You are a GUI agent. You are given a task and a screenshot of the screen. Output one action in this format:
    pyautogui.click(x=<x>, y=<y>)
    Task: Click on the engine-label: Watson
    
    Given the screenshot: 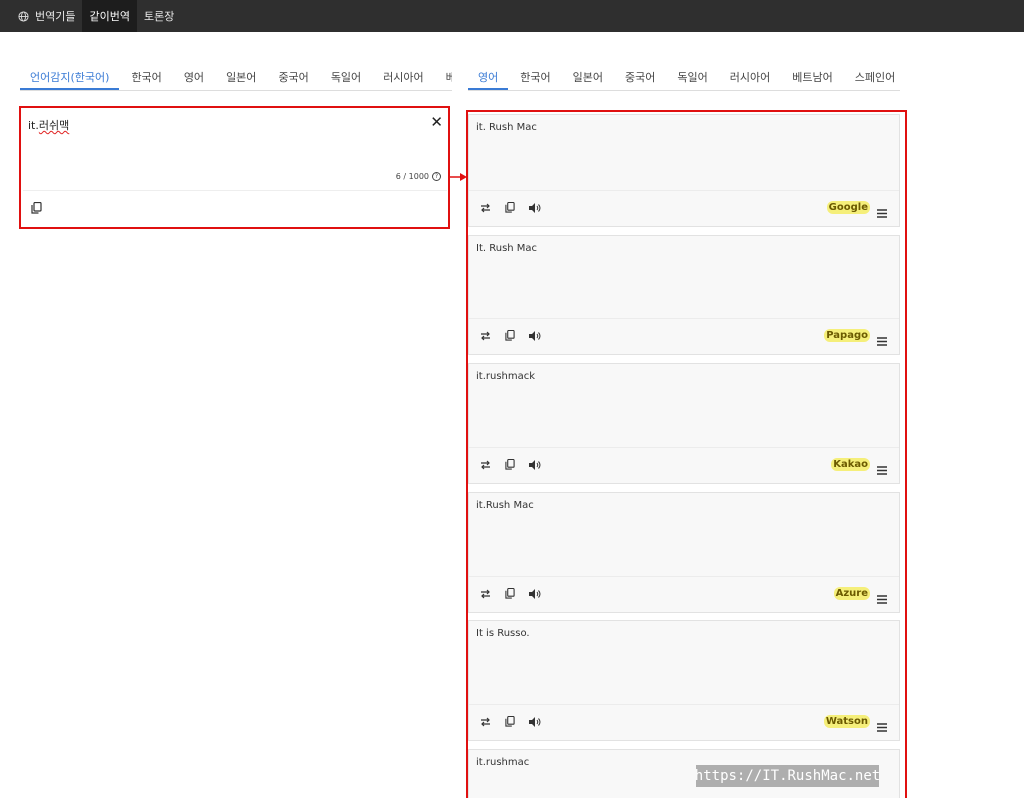 What is the action you would take?
    pyautogui.click(x=846, y=721)
    